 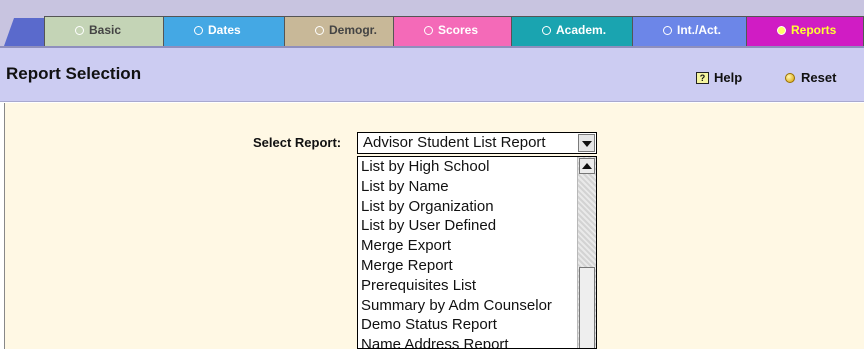 I want to click on tab-basic: Basic, so click(x=107, y=31).